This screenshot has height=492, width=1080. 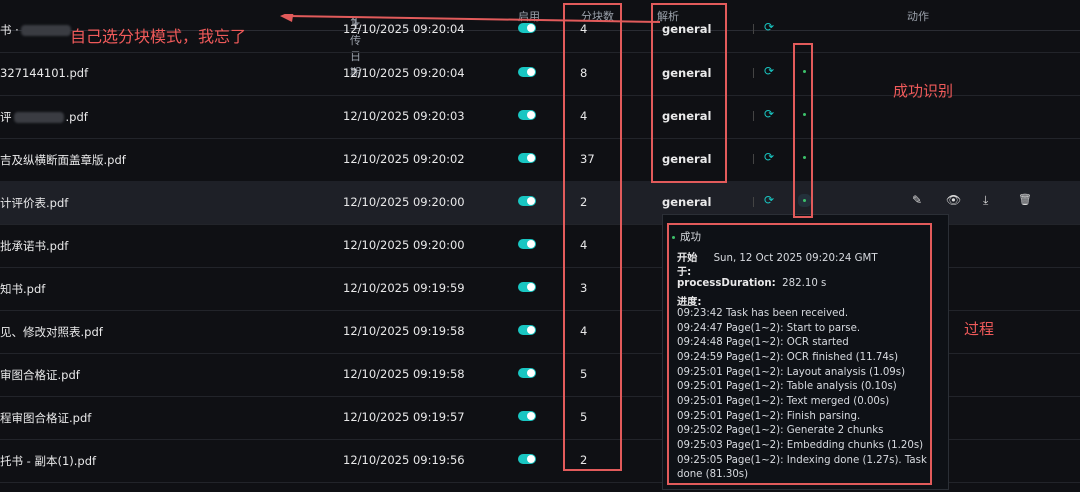 What do you see at coordinates (985, 200) in the screenshot?
I see `download-icon: ⤓` at bounding box center [985, 200].